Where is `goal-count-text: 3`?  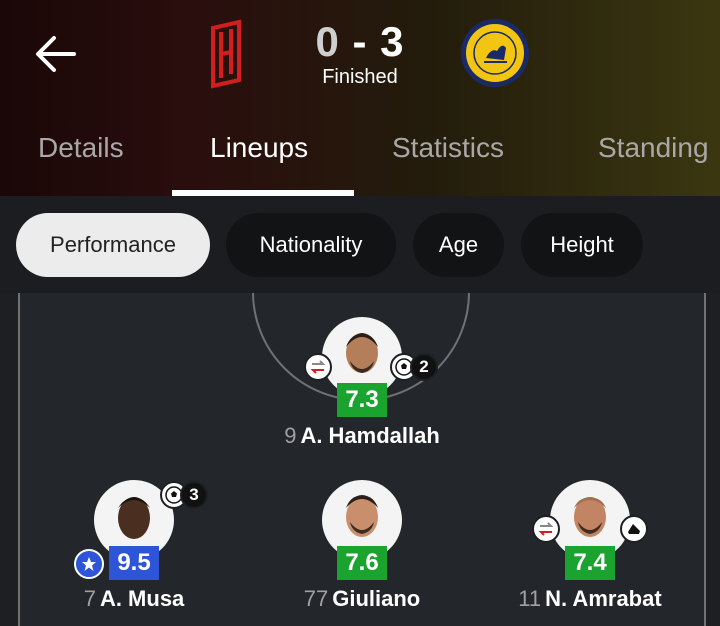
goal-count-text: 3 is located at coordinates (194, 494).